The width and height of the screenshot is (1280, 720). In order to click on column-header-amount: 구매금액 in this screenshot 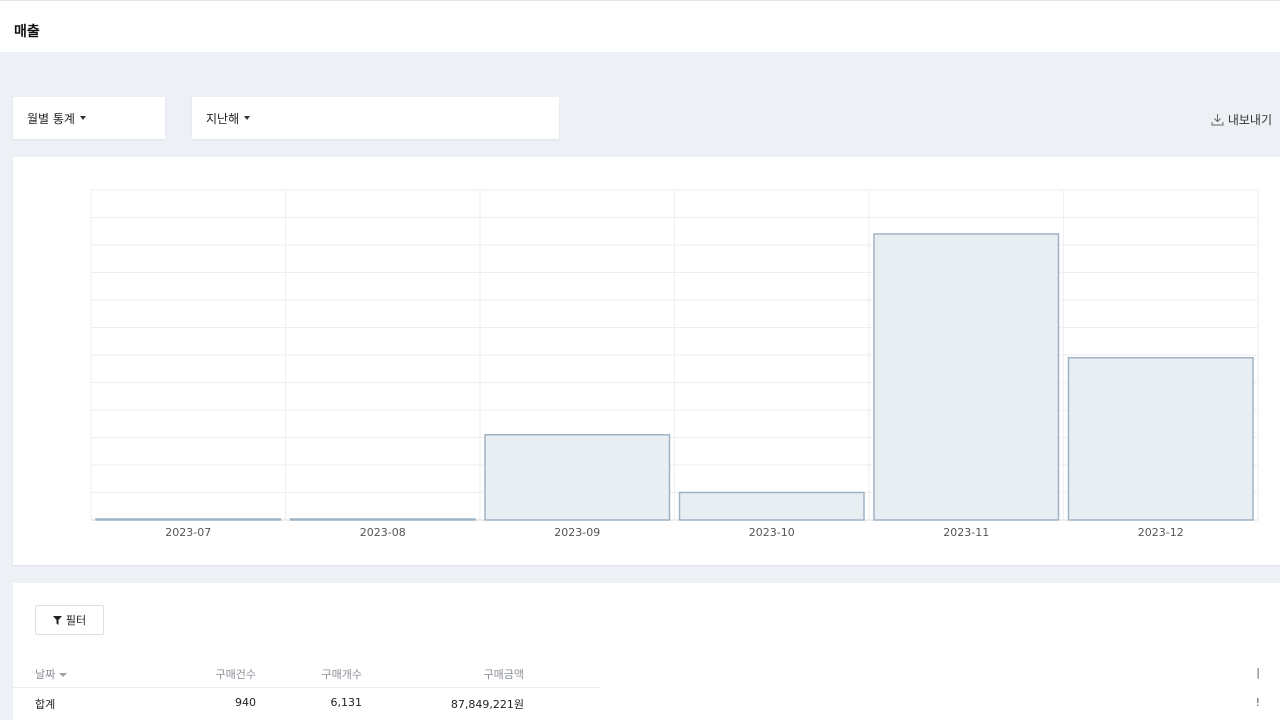, I will do `click(504, 674)`.